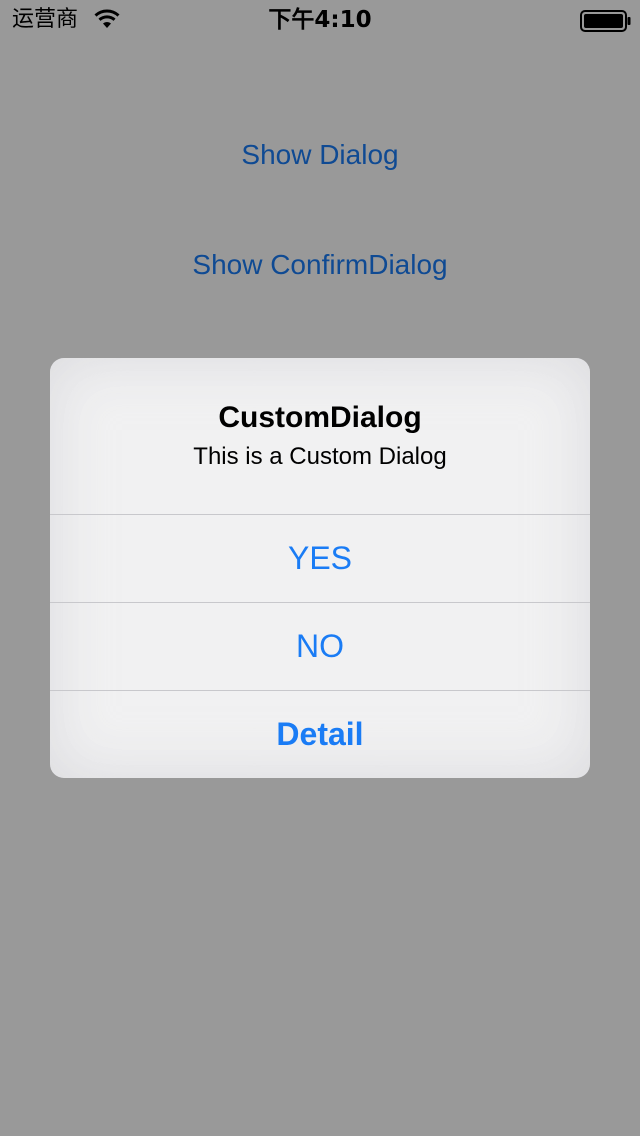  Describe the element at coordinates (320, 646) in the screenshot. I see `no-button: NO` at that location.